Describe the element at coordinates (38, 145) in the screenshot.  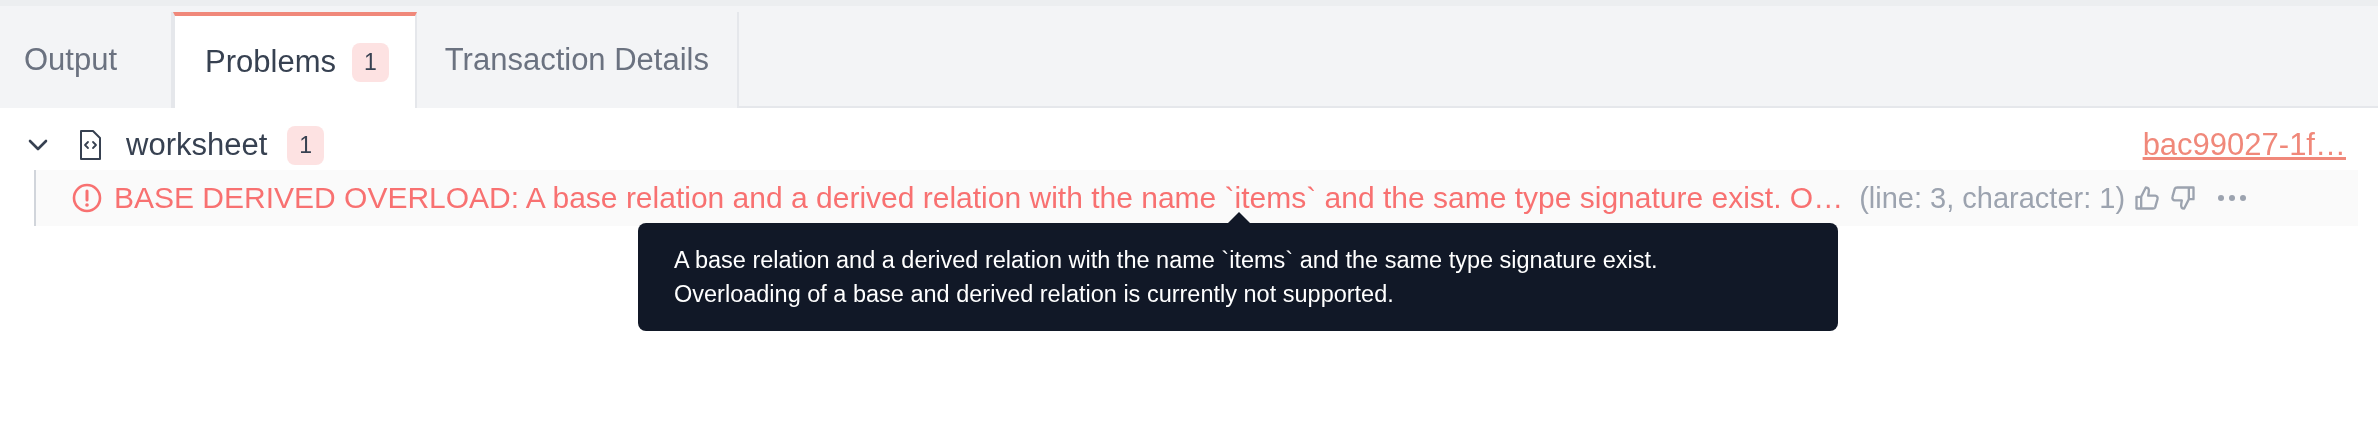
I see `chevron-icon` at that location.